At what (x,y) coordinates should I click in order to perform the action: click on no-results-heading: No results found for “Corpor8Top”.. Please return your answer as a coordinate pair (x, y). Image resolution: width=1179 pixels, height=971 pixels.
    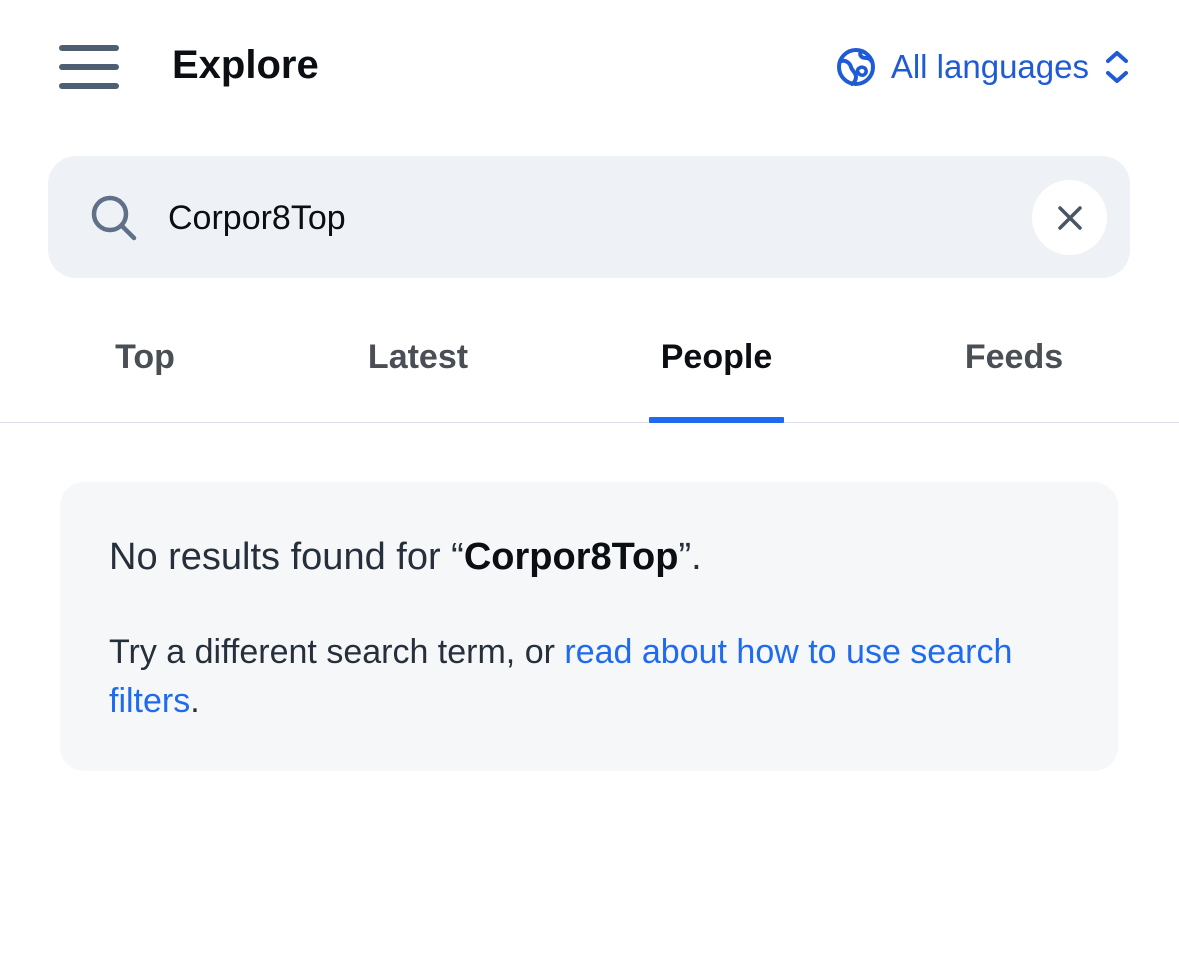
    Looking at the image, I should click on (599, 557).